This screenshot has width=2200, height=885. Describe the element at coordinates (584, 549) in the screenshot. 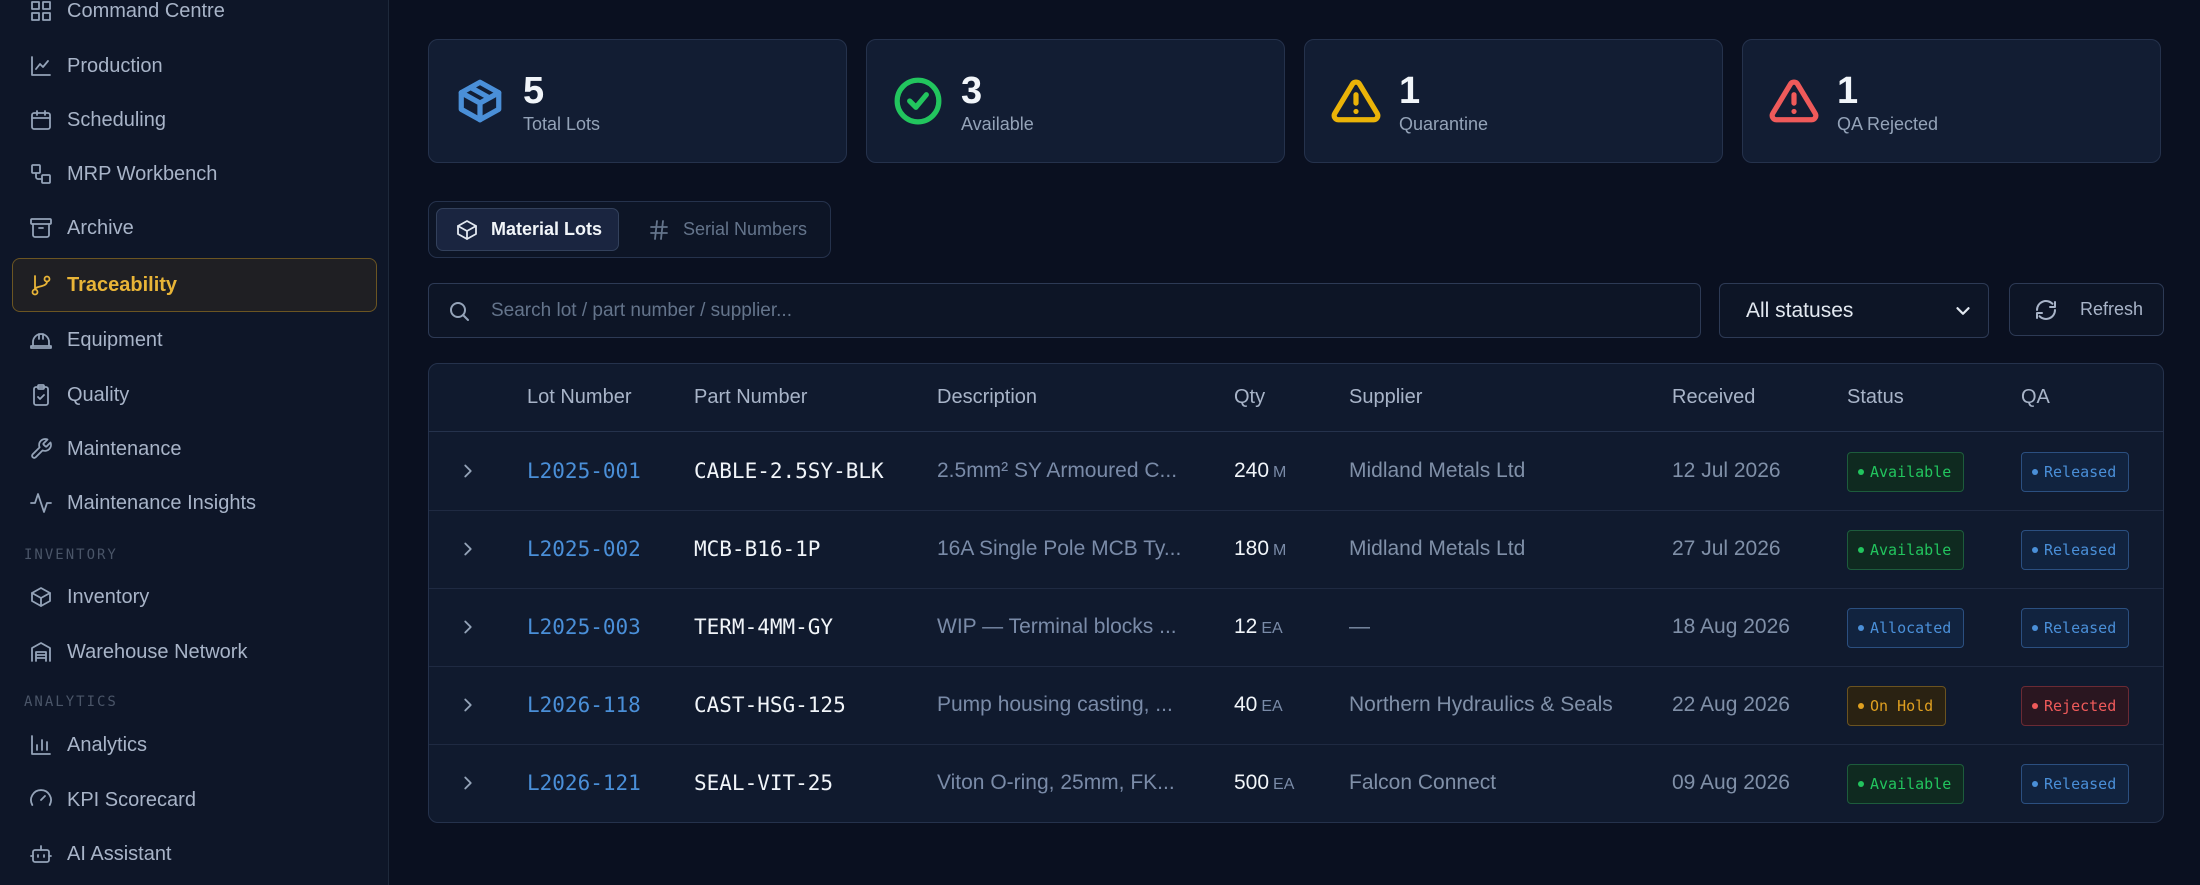

I see `lot-number-link: L2025-002` at that location.